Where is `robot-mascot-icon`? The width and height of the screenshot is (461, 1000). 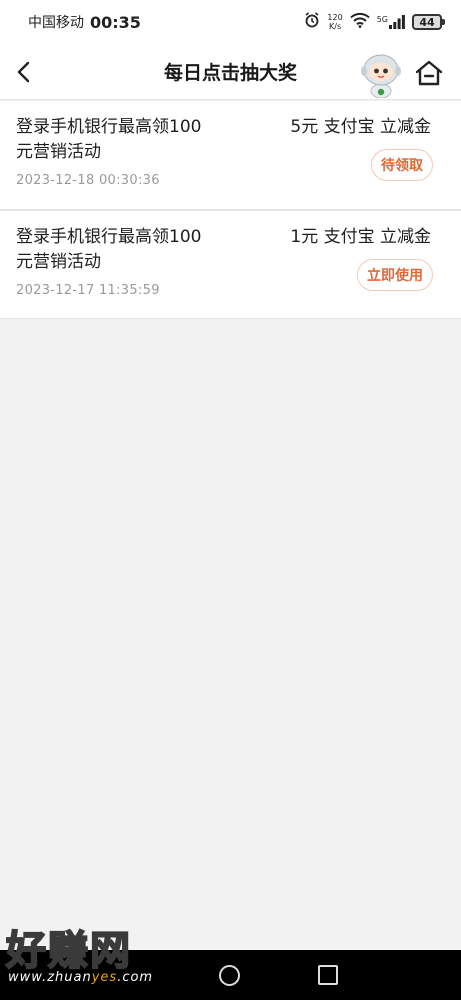
robot-mascot-icon is located at coordinates (381, 74).